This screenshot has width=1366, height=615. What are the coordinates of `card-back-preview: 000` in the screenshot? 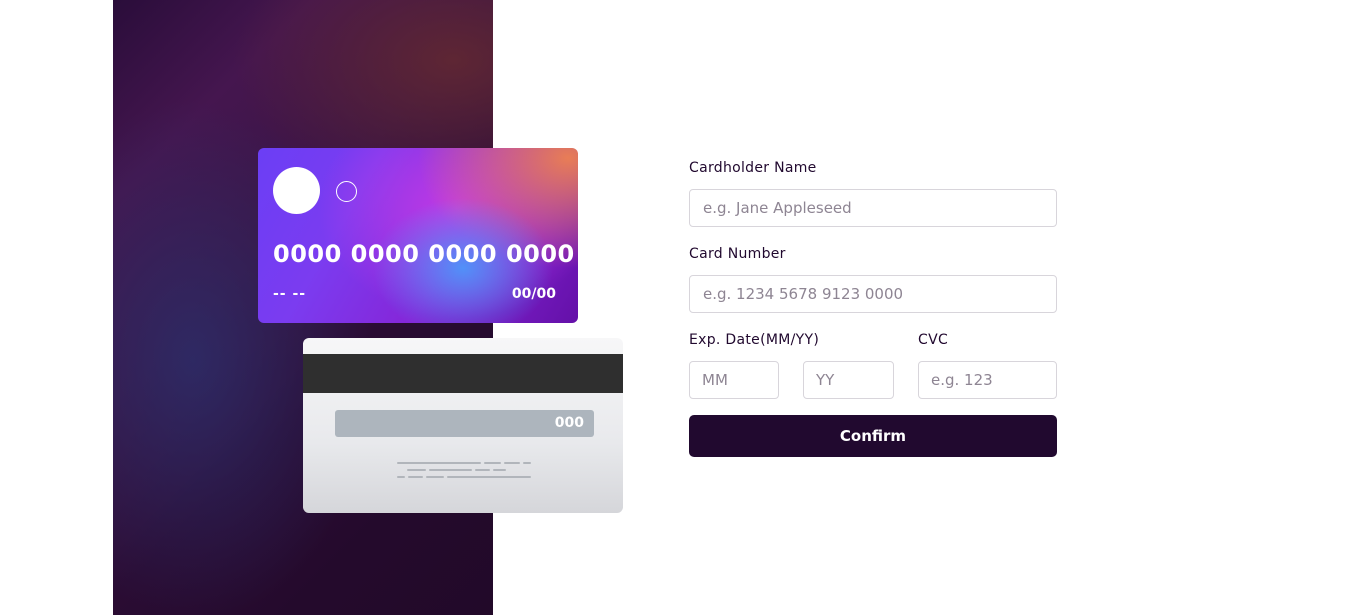 It's located at (463, 425).